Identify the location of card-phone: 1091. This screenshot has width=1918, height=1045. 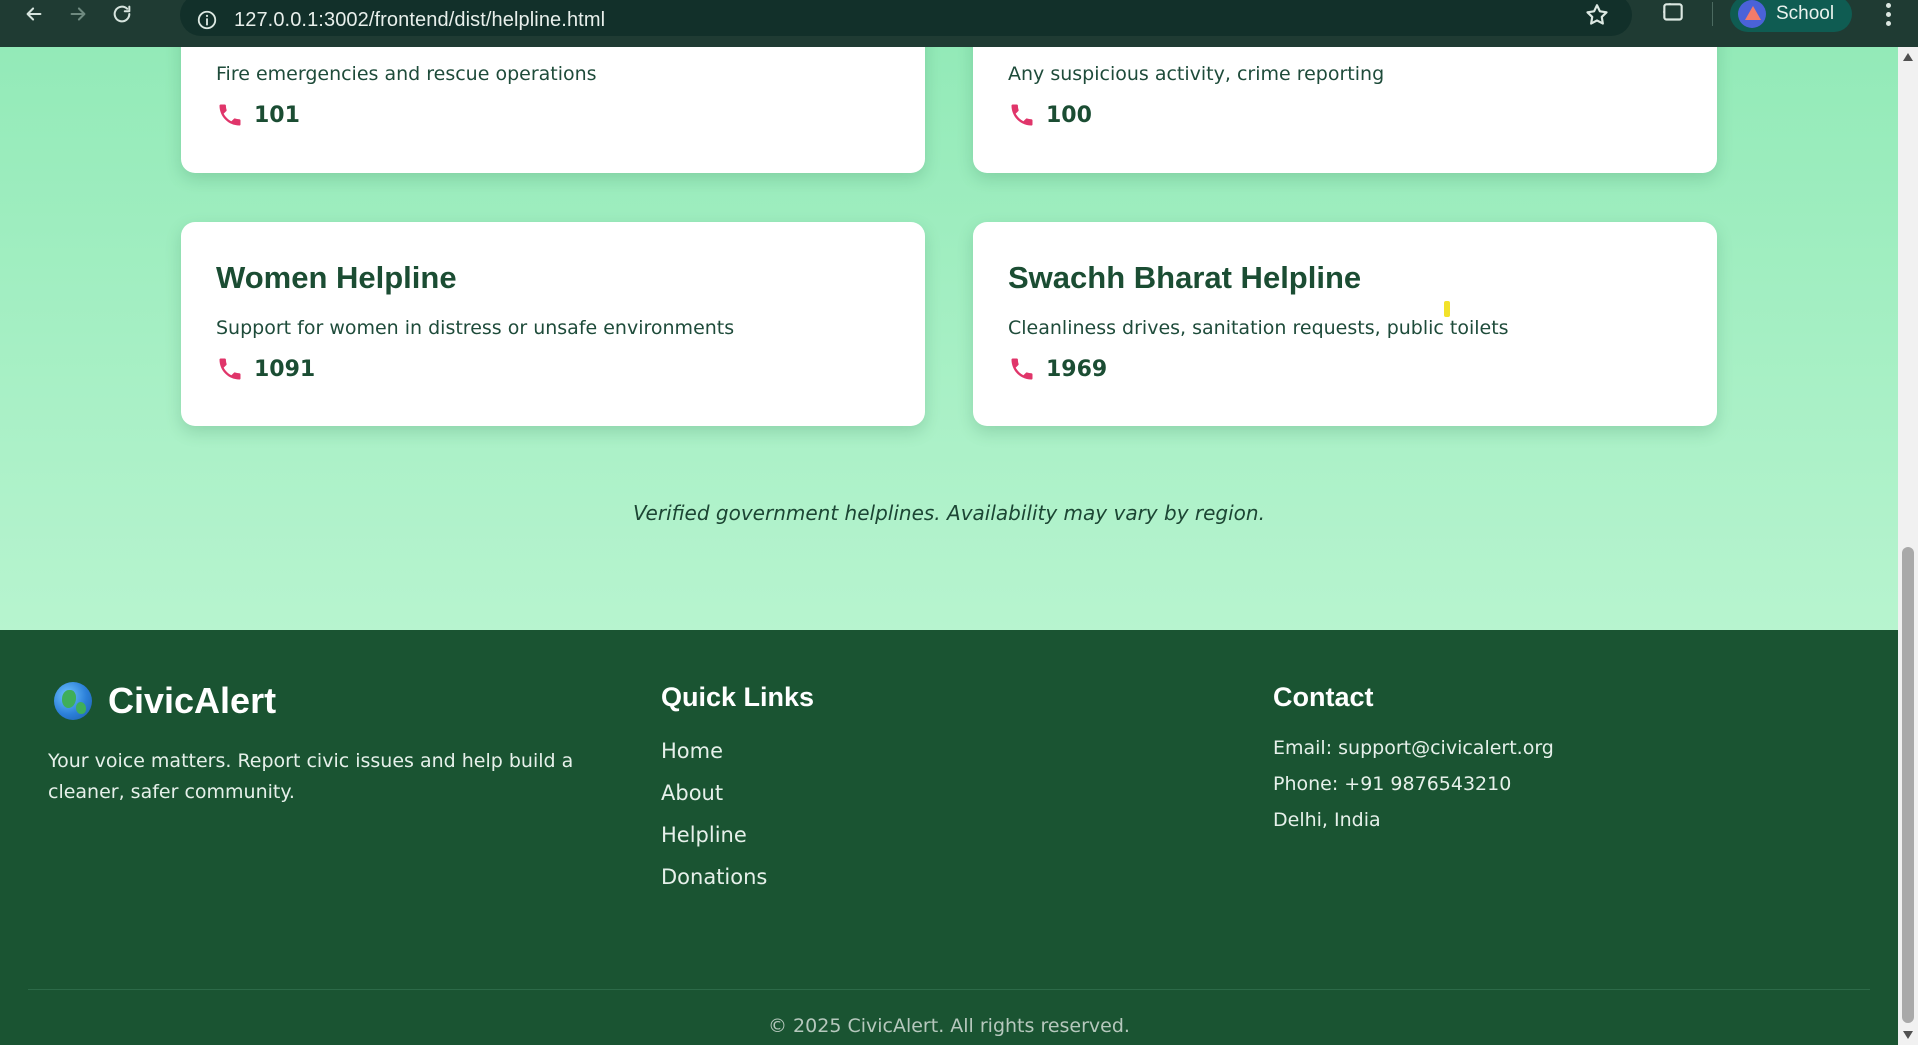
(265, 369).